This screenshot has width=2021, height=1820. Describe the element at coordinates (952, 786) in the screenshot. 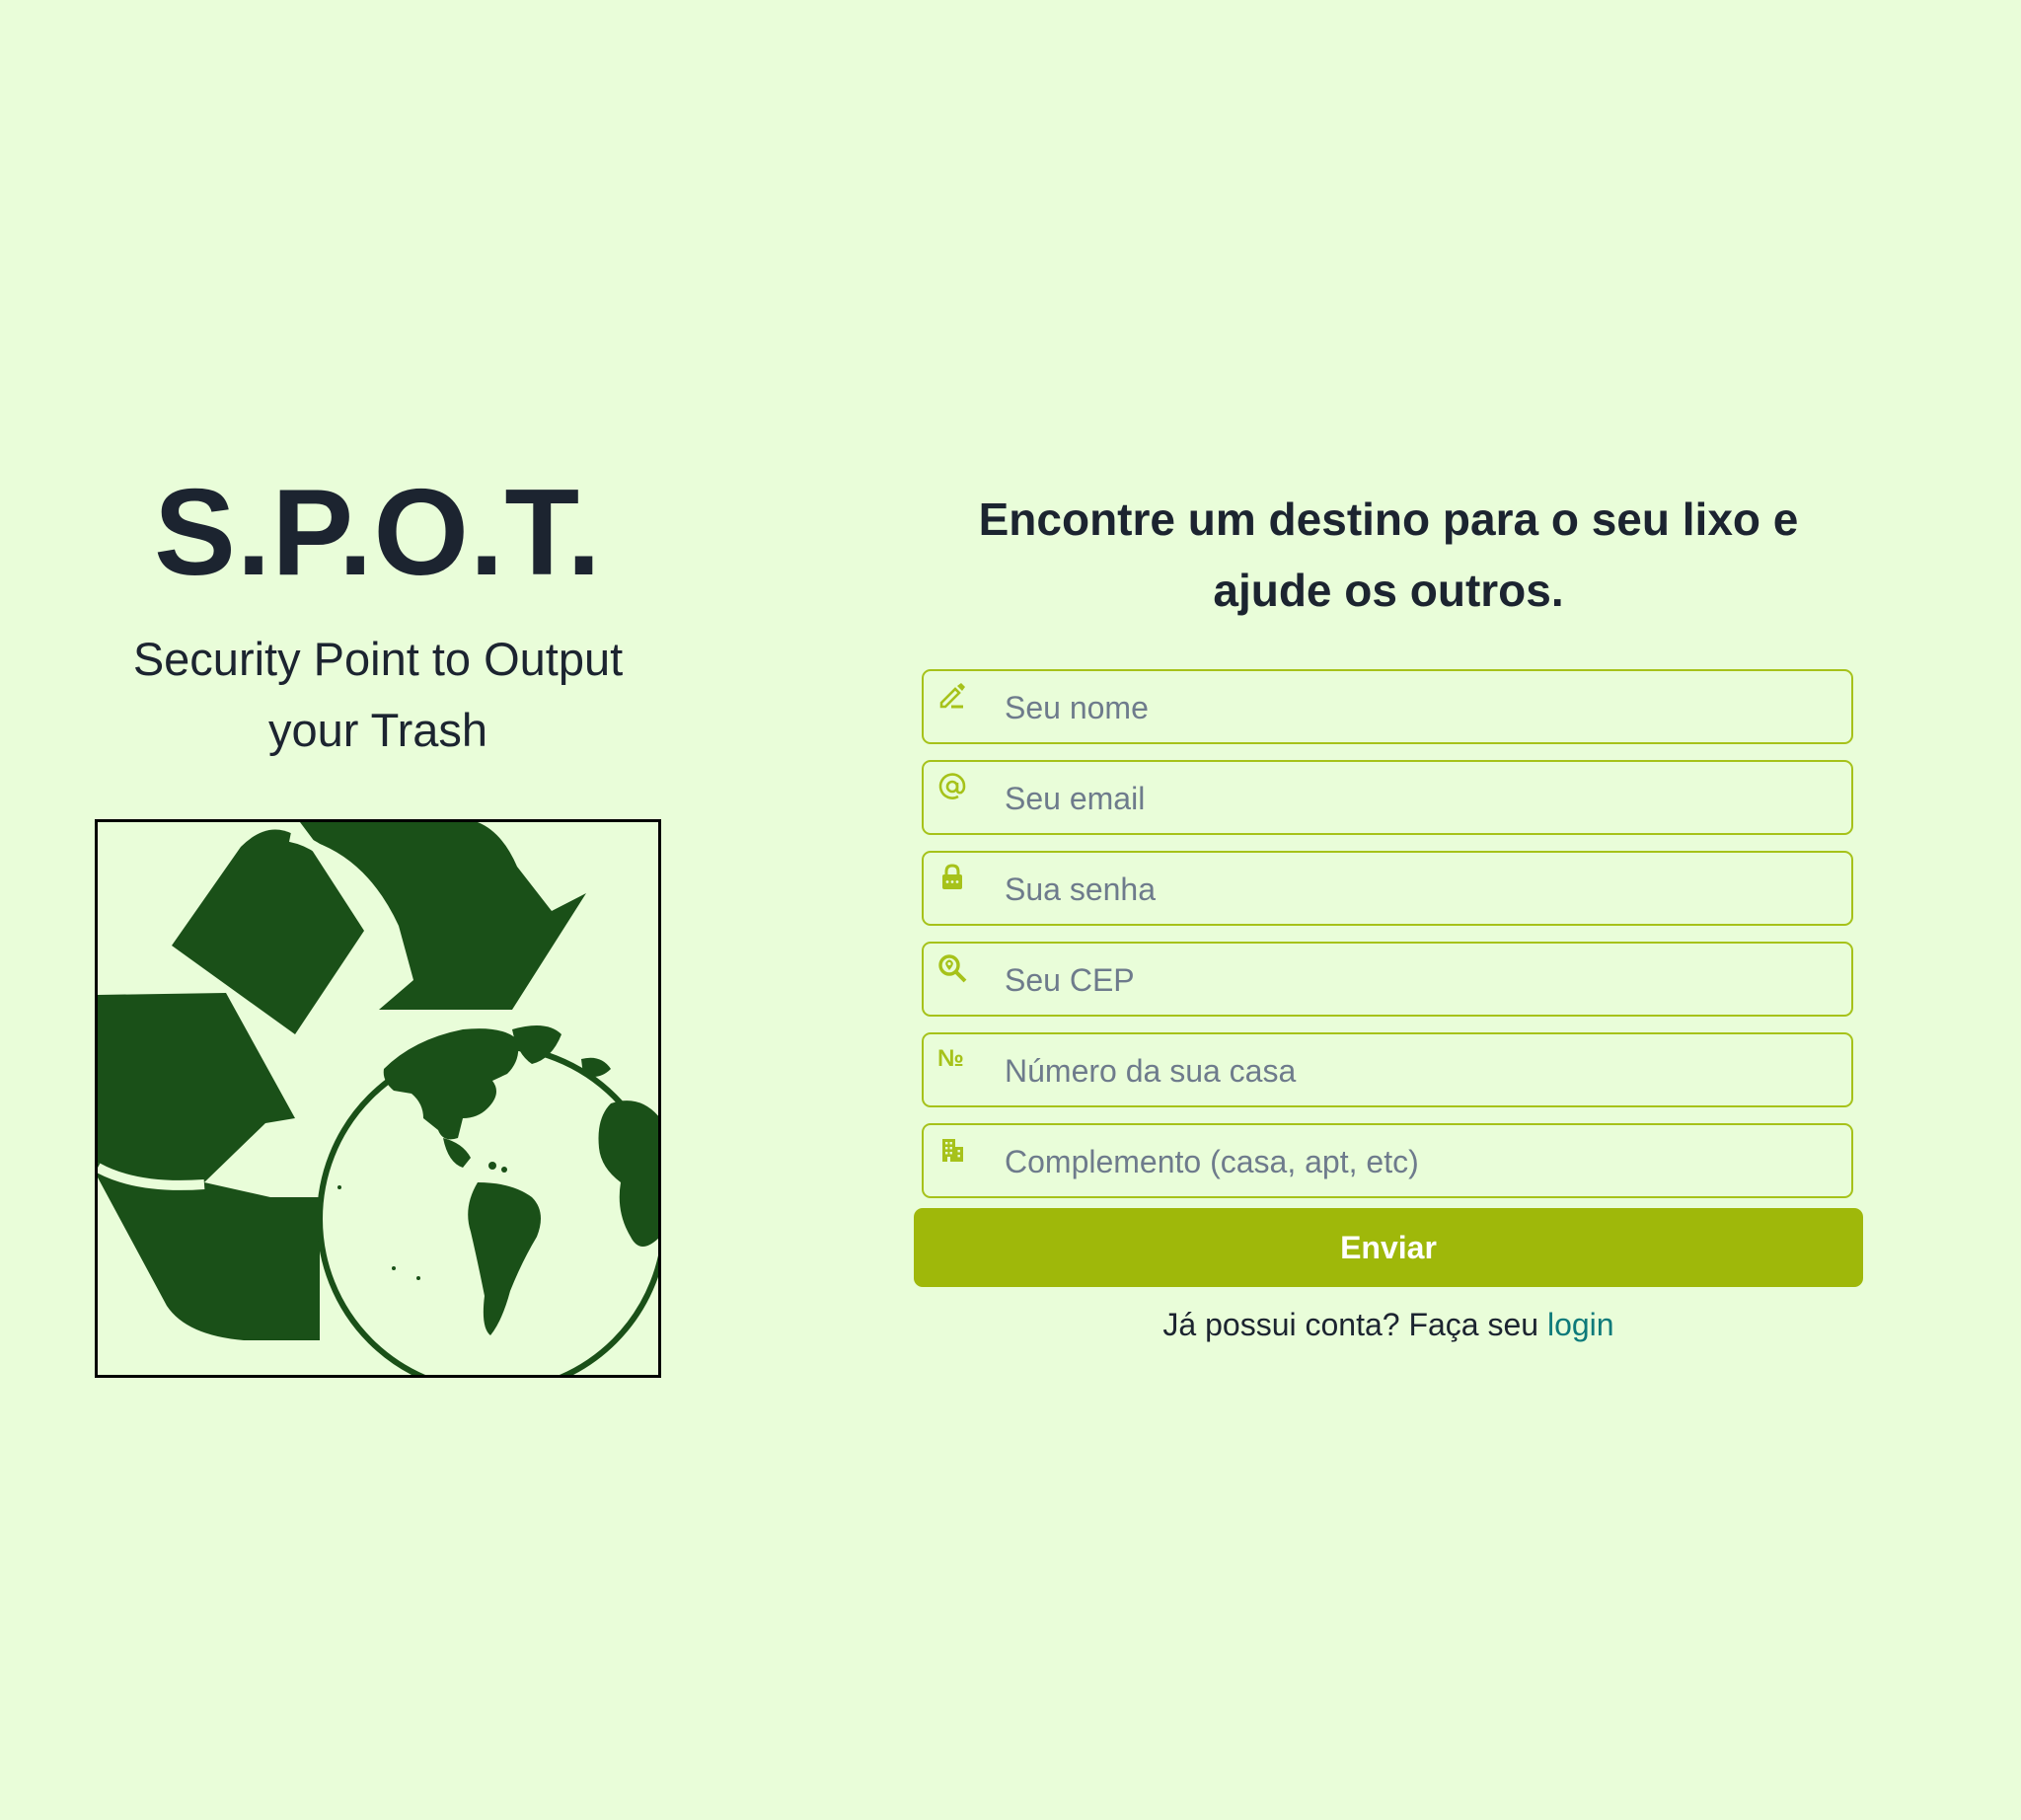

I see `at-icon` at that location.